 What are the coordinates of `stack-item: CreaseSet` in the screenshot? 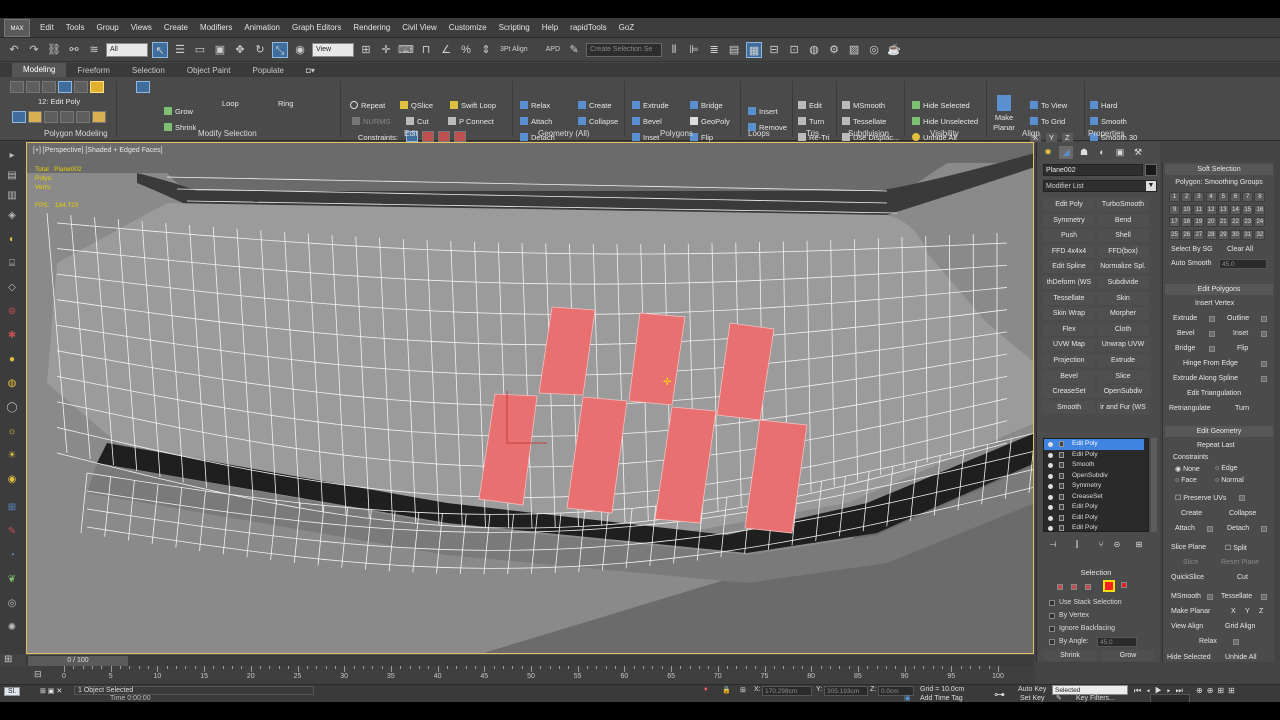 It's located at (1094, 497).